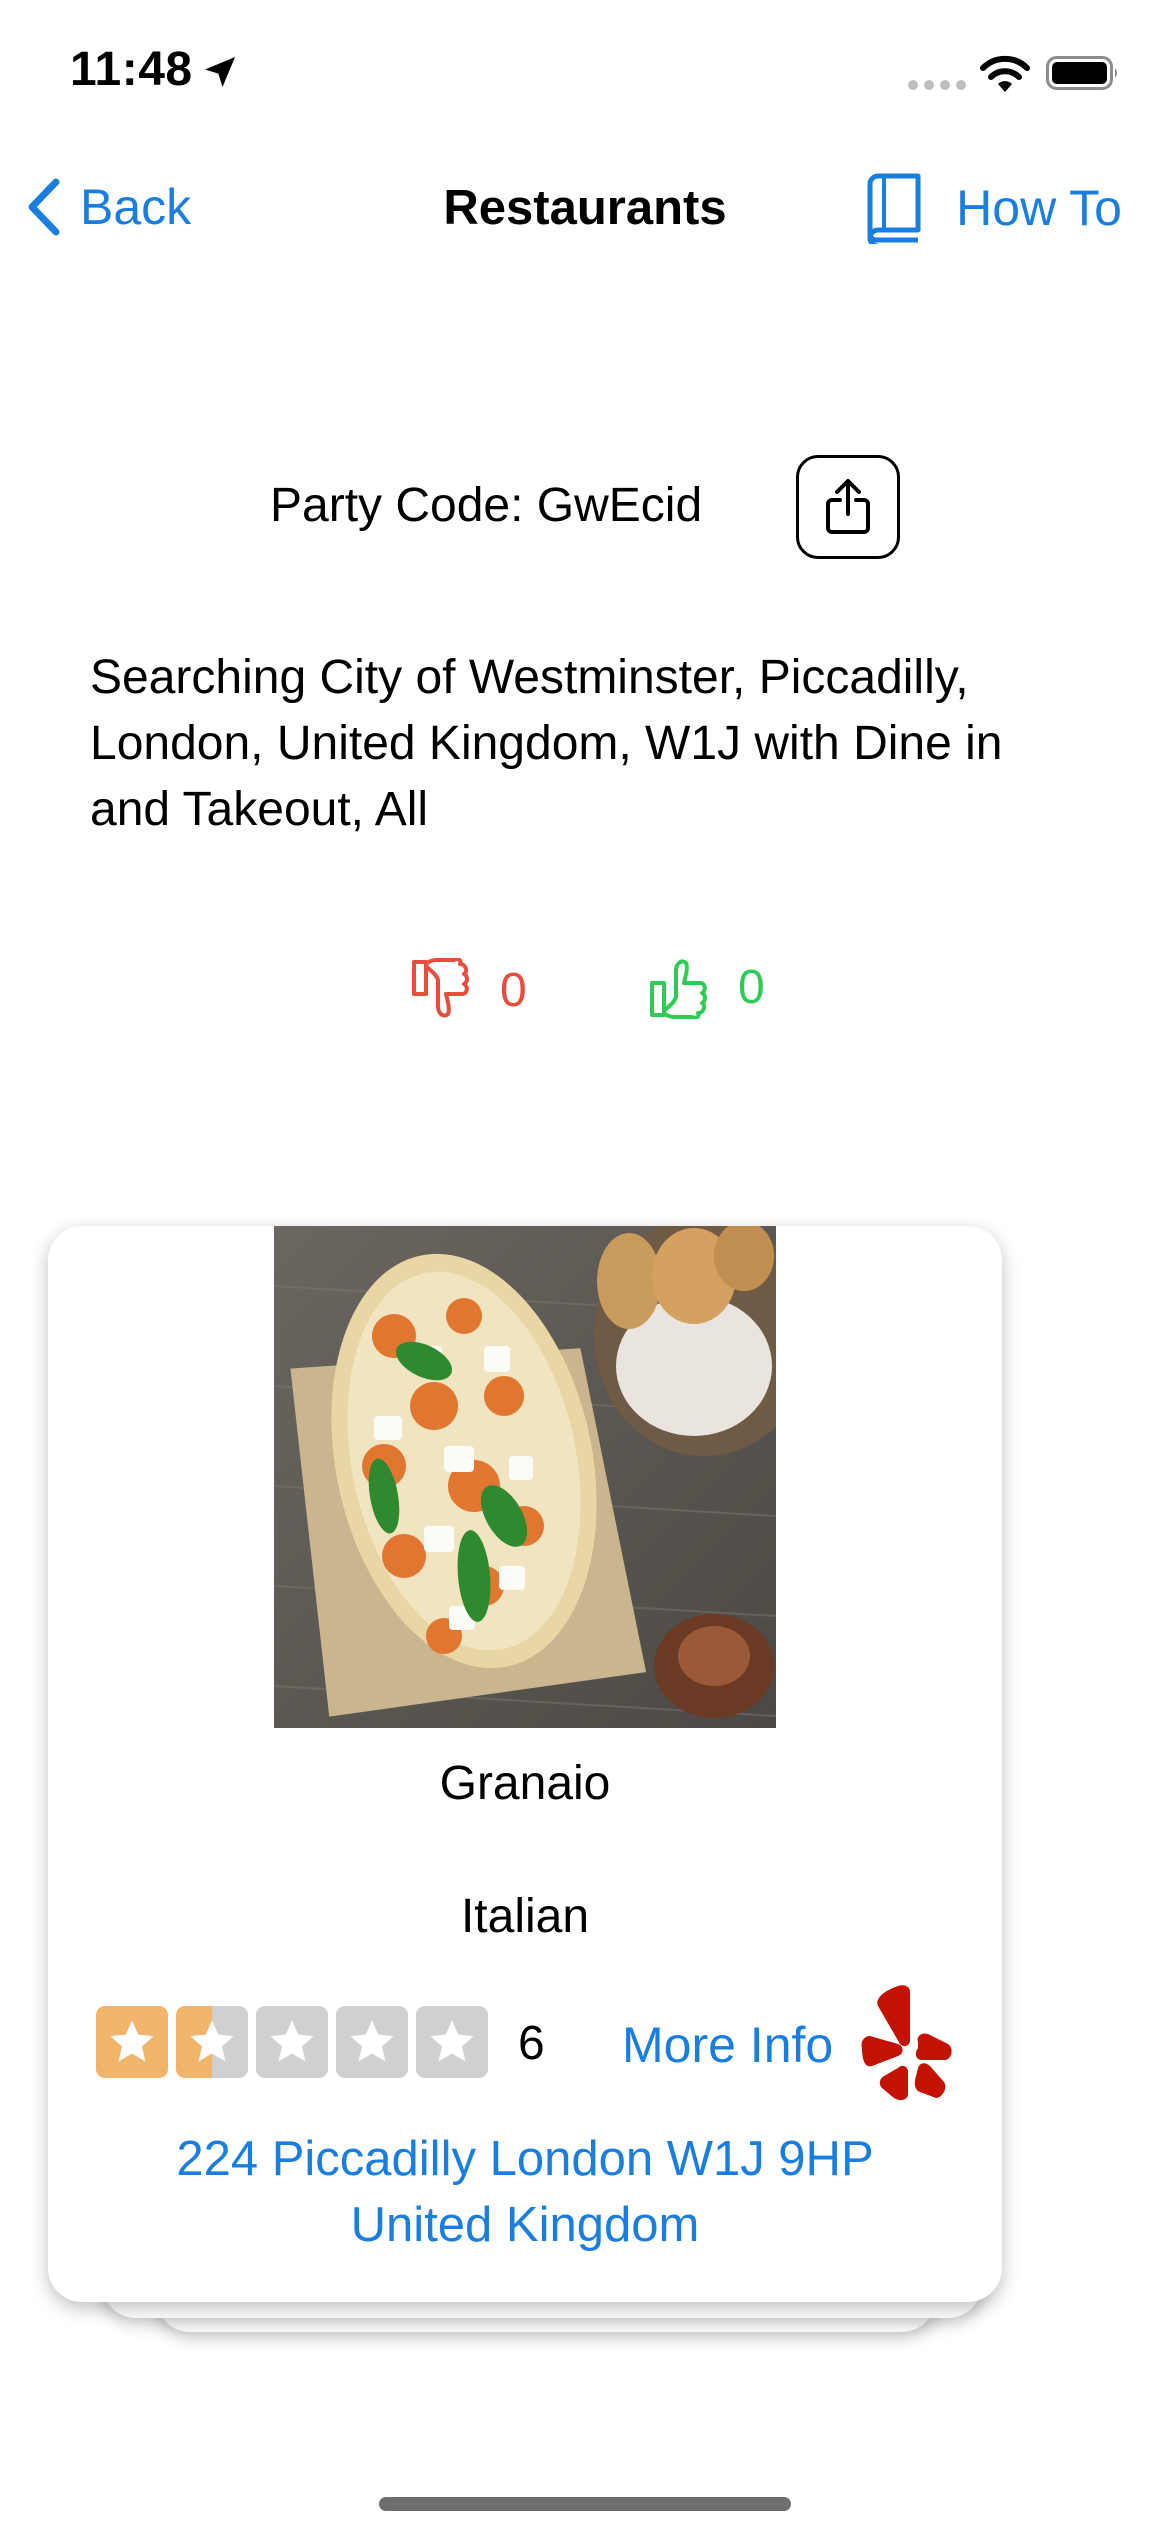 Image resolution: width=1170 pixels, height=2532 pixels. I want to click on share-icon, so click(848, 506).